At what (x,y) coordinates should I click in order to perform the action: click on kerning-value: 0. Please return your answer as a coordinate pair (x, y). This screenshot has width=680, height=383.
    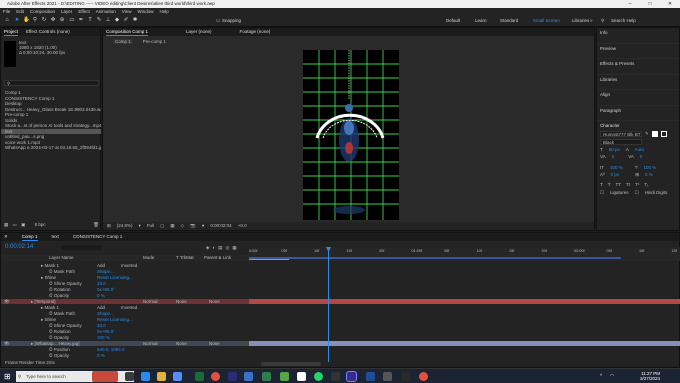
    Looking at the image, I should click on (613, 156).